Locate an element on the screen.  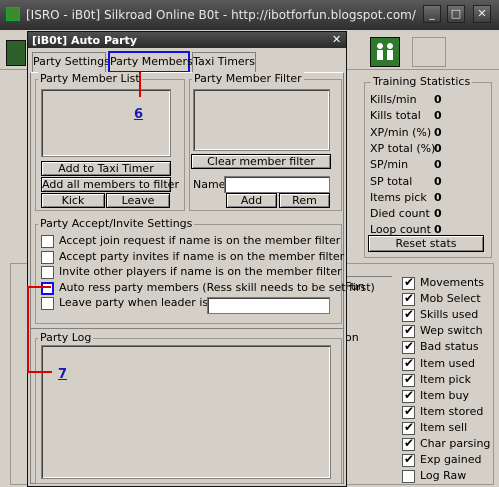
stat-label: XP total (%) is located at coordinates (403, 148).